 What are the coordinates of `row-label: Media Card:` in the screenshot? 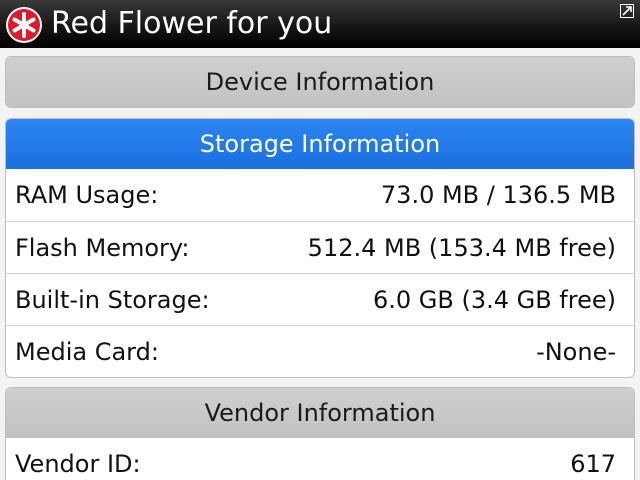 It's located at (87, 351).